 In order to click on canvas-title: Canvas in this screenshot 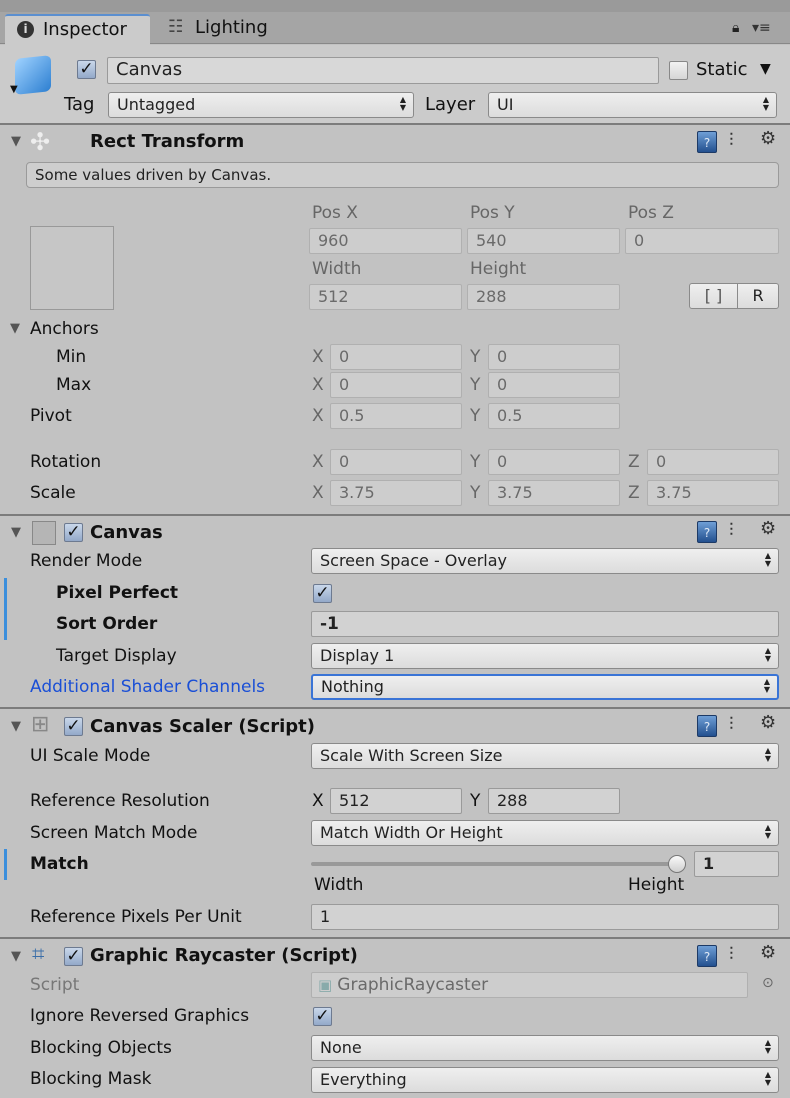, I will do `click(126, 532)`.